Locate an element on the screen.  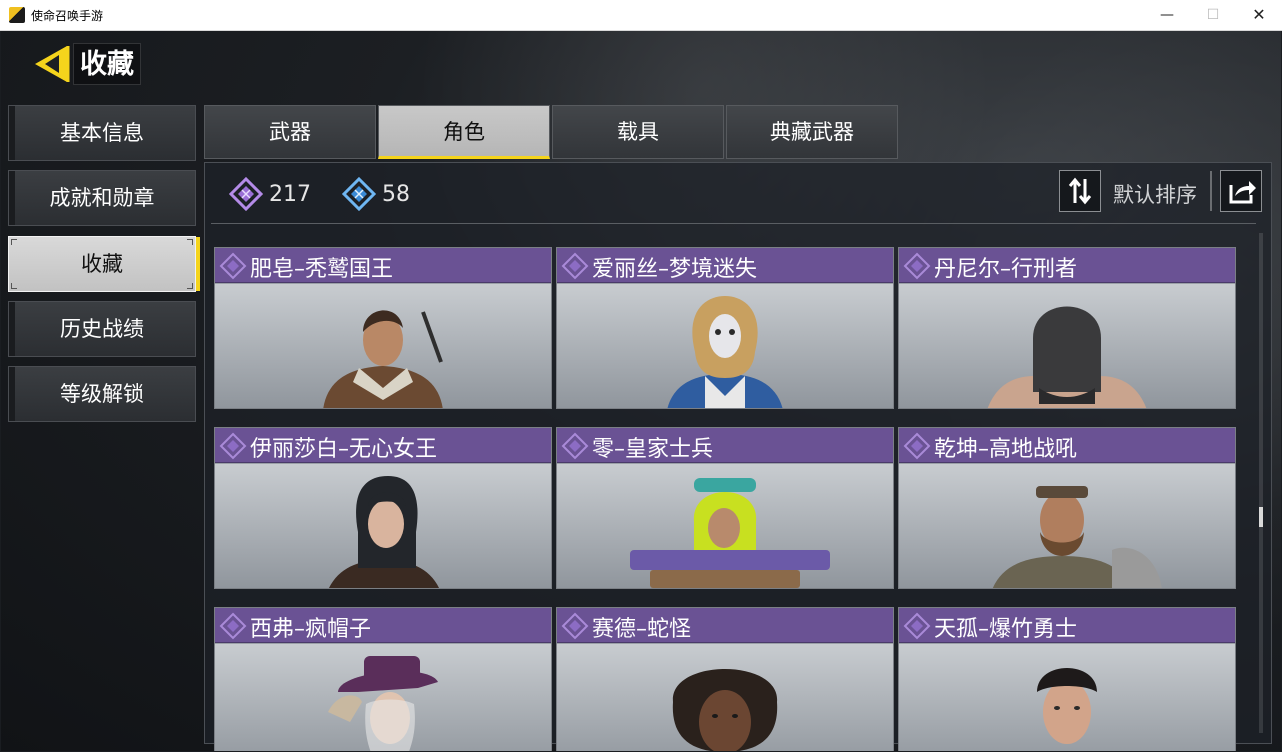
blue-count-stat: 58 is located at coordinates (376, 194).